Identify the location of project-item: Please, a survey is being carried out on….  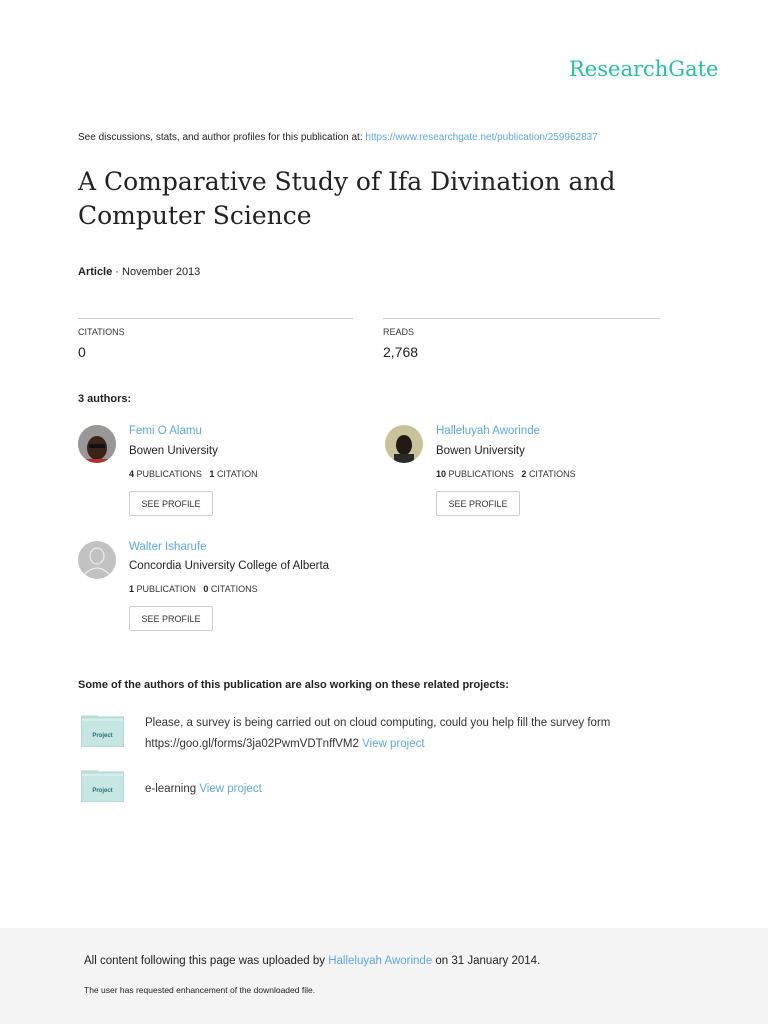
(377, 734).